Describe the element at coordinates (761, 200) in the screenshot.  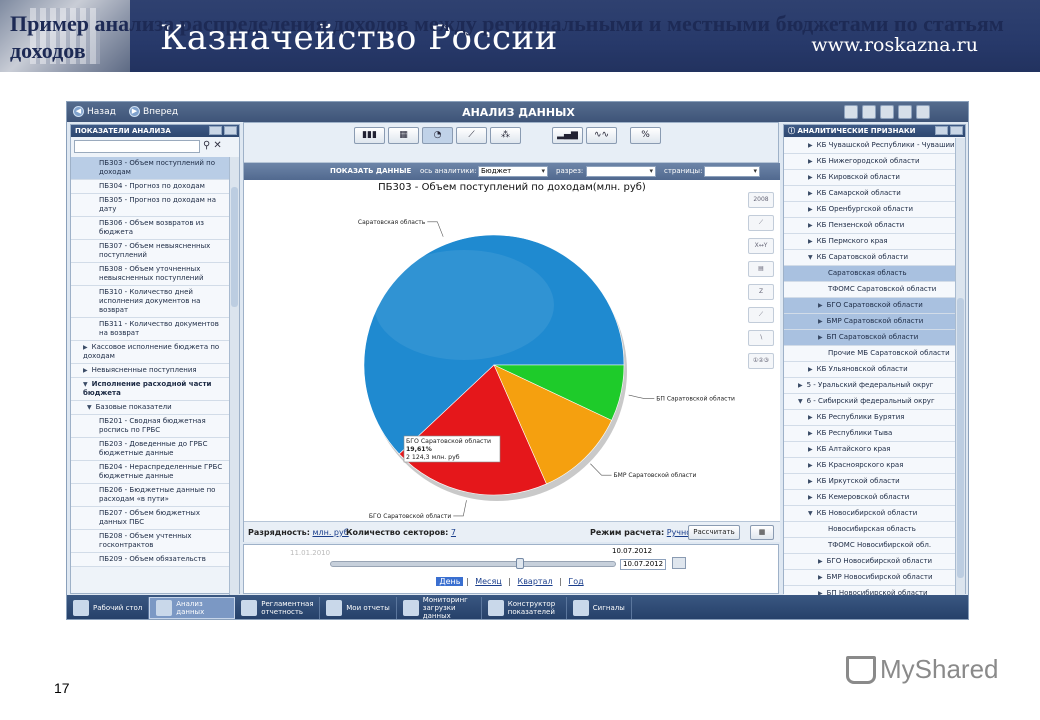
I see `year-compare-icon: 2008` at that location.